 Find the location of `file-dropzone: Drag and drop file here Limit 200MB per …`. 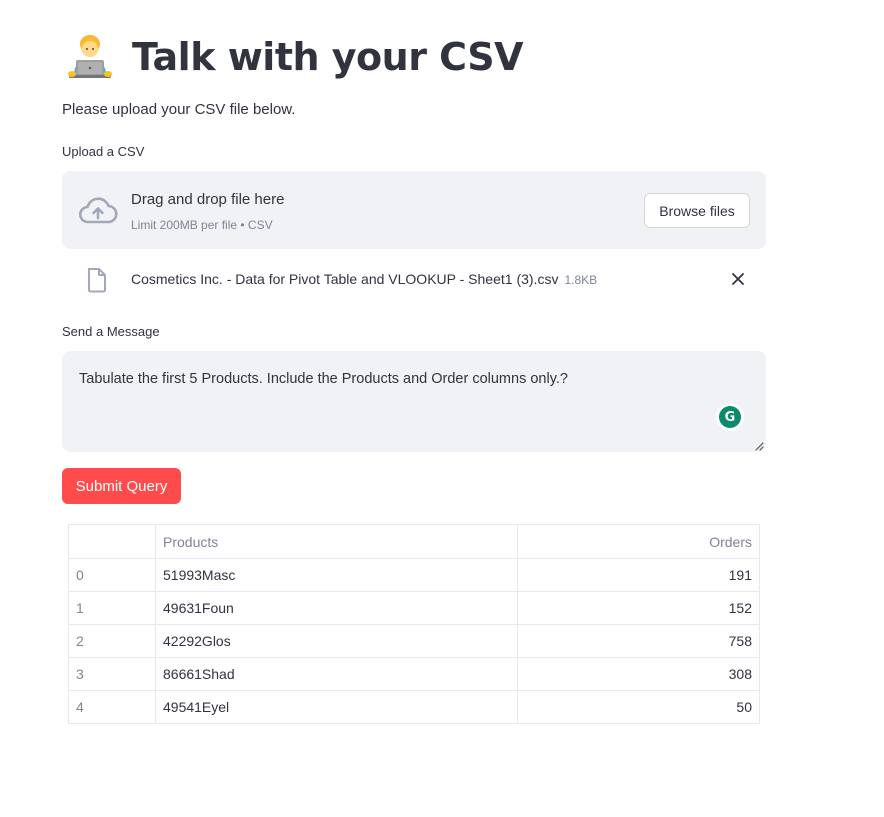

file-dropzone: Drag and drop file here Limit 200MB per … is located at coordinates (414, 210).